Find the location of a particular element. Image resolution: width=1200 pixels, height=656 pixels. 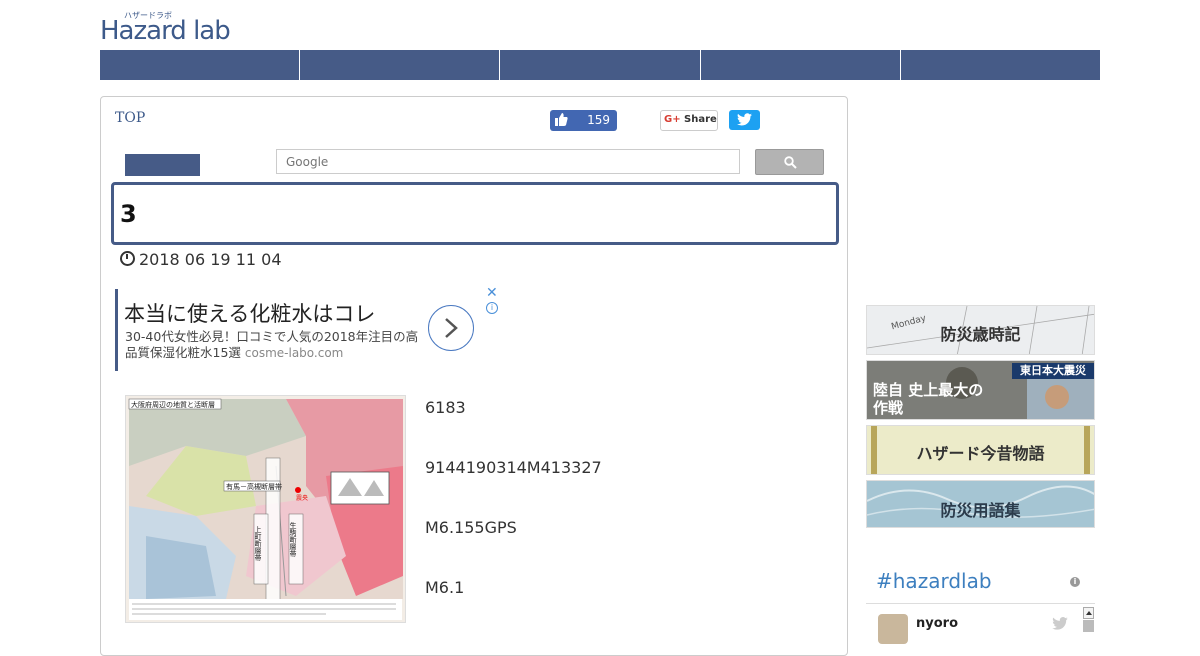

google-share-button: G+ Share is located at coordinates (689, 120).